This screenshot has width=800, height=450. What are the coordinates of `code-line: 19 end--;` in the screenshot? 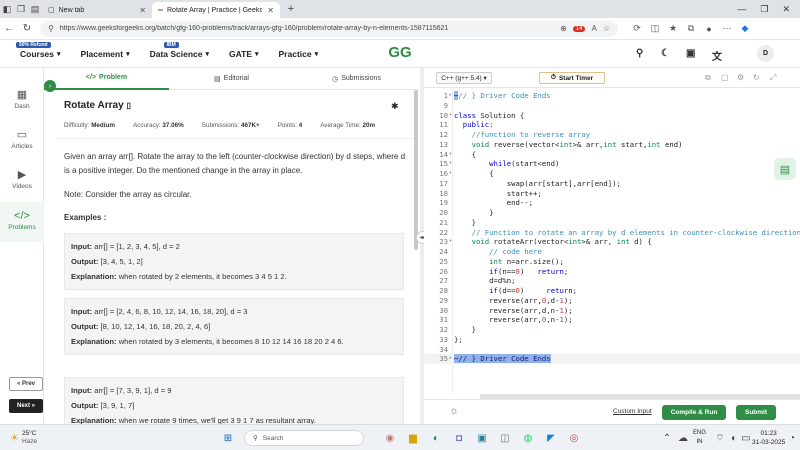 It's located at (612, 203).